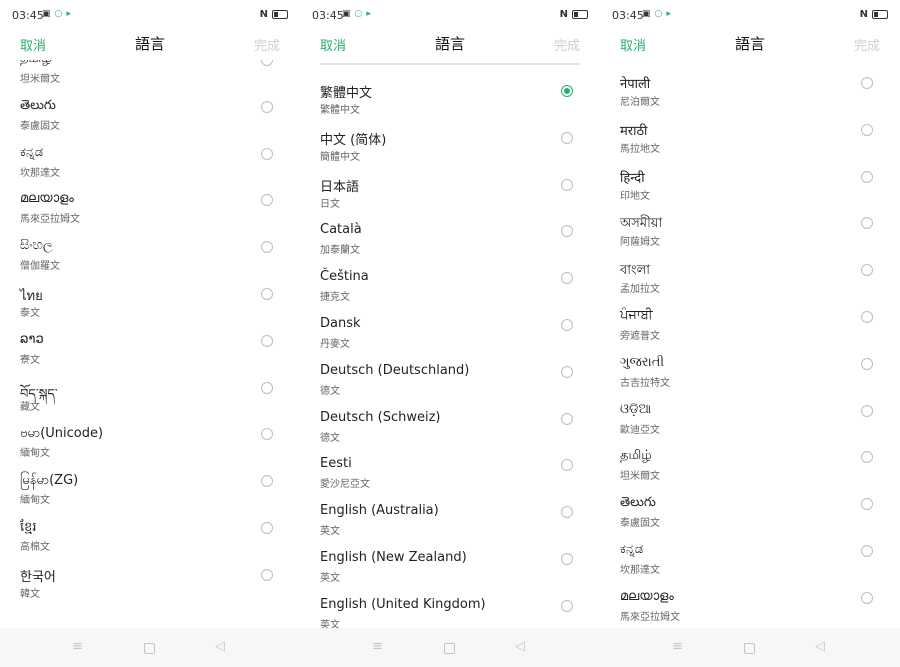 The image size is (900, 667). What do you see at coordinates (450, 479) in the screenshot?
I see `language-item: Eesti 愛沙尼亞文` at bounding box center [450, 479].